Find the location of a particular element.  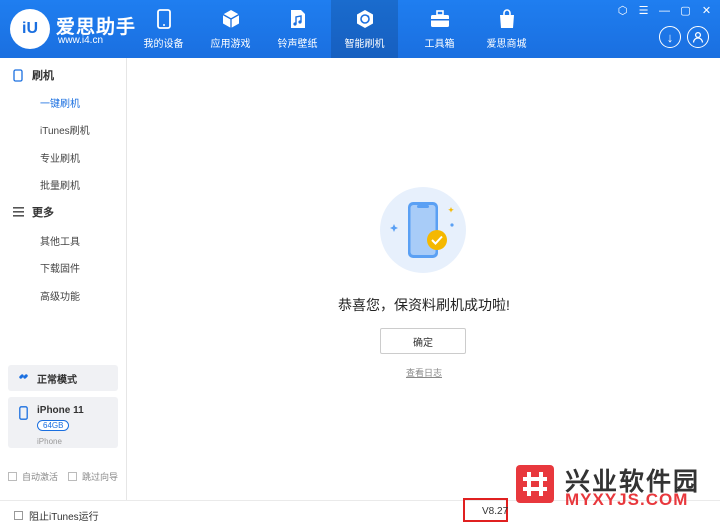

close-icon: ✕ is located at coordinates (706, 11).